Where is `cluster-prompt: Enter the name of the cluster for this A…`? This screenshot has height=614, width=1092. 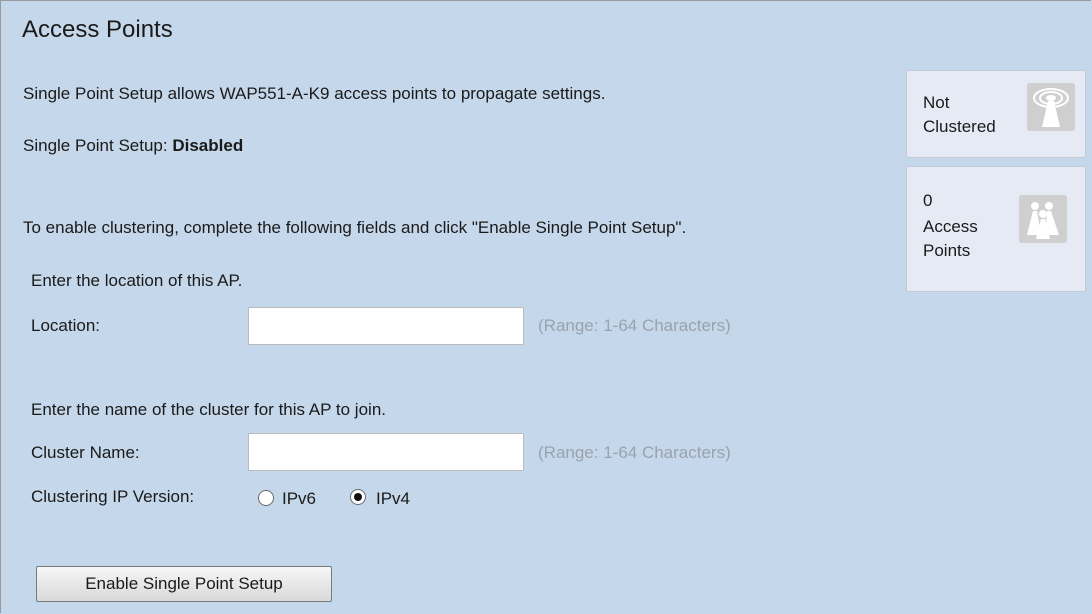
cluster-prompt: Enter the name of the cluster for this A… is located at coordinates (208, 409).